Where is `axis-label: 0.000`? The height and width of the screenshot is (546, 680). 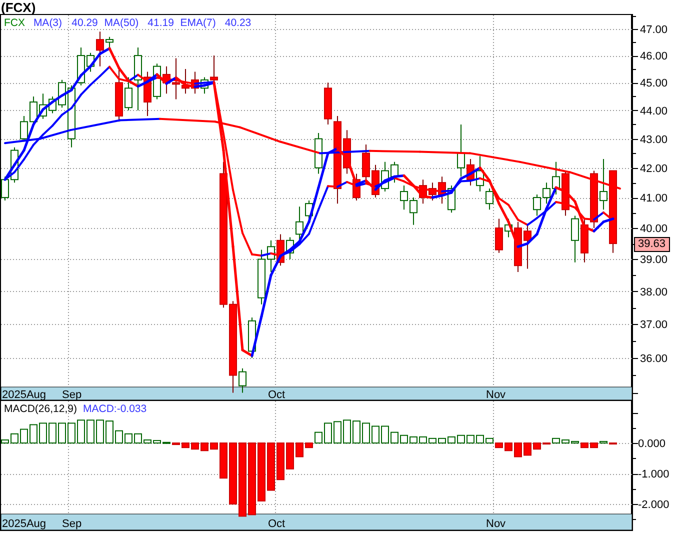
axis-label: 0.000 is located at coordinates (652, 444).